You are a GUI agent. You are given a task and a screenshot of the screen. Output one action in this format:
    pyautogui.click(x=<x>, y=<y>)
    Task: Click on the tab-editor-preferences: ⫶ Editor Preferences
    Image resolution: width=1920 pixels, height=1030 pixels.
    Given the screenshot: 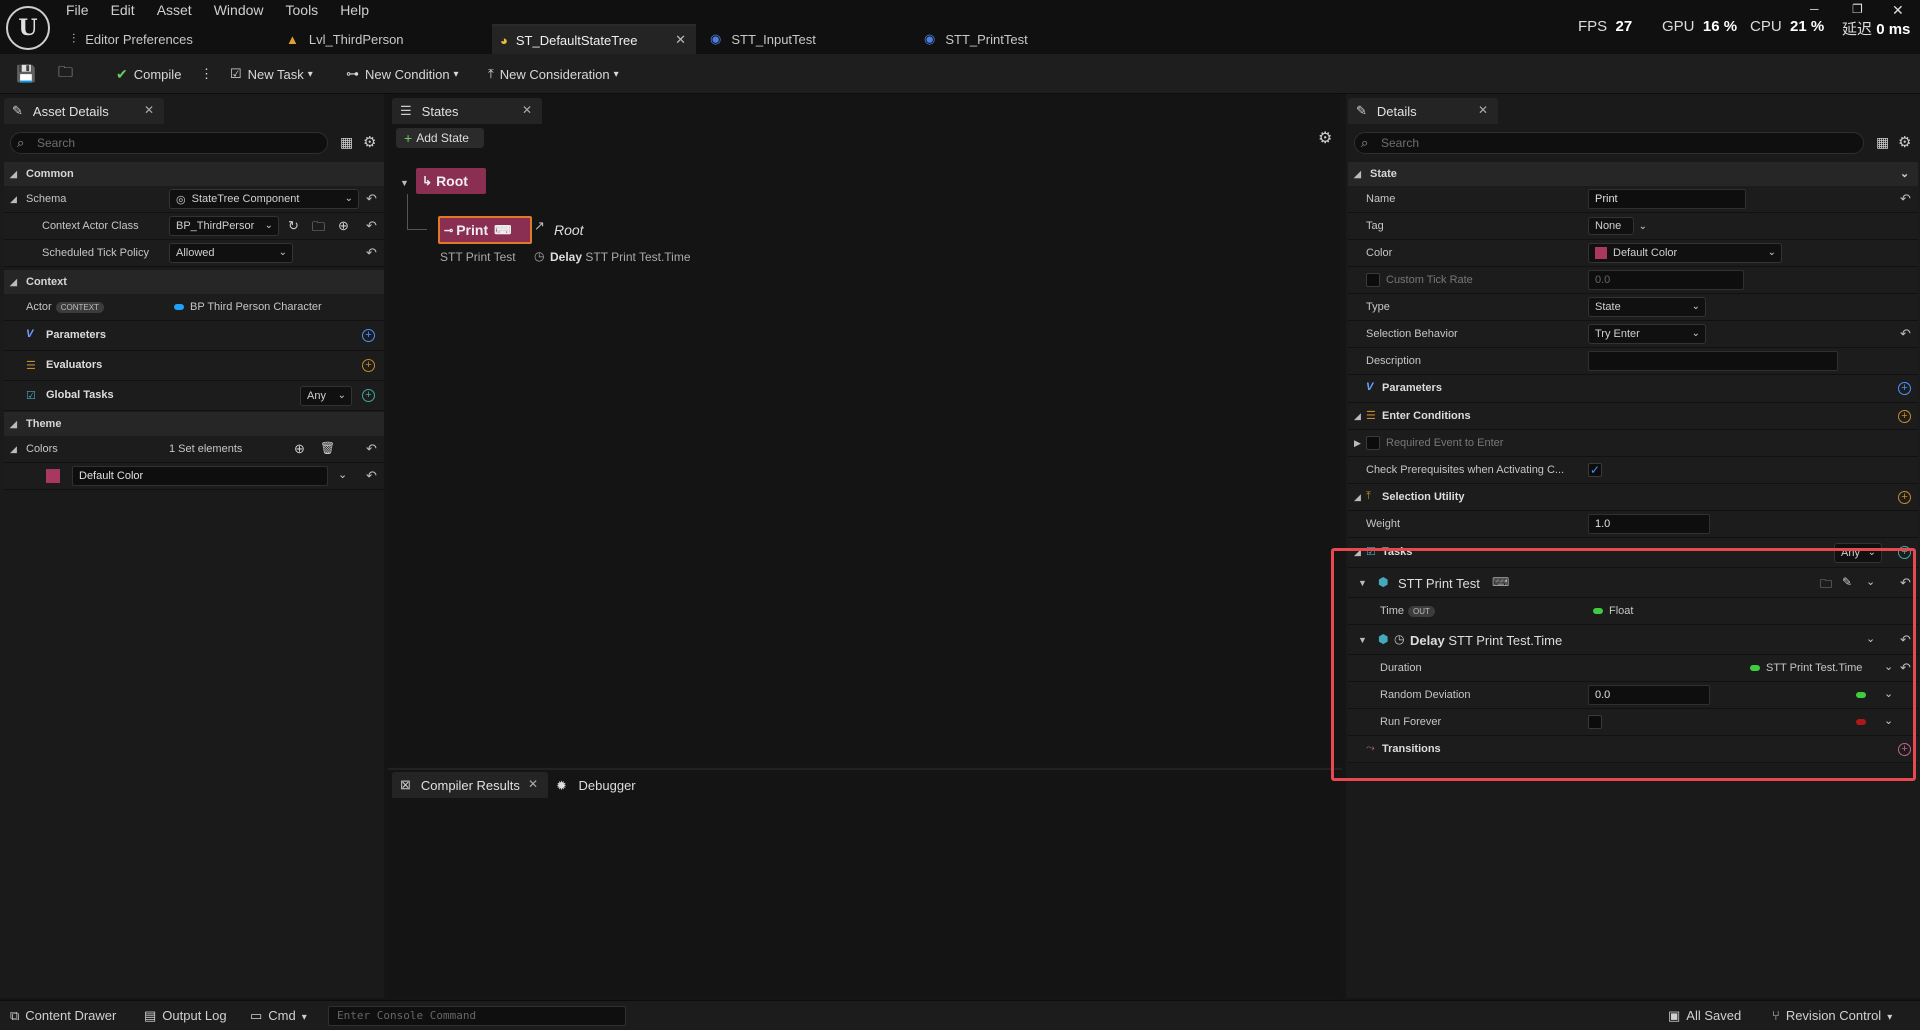 What is the action you would take?
    pyautogui.click(x=169, y=39)
    